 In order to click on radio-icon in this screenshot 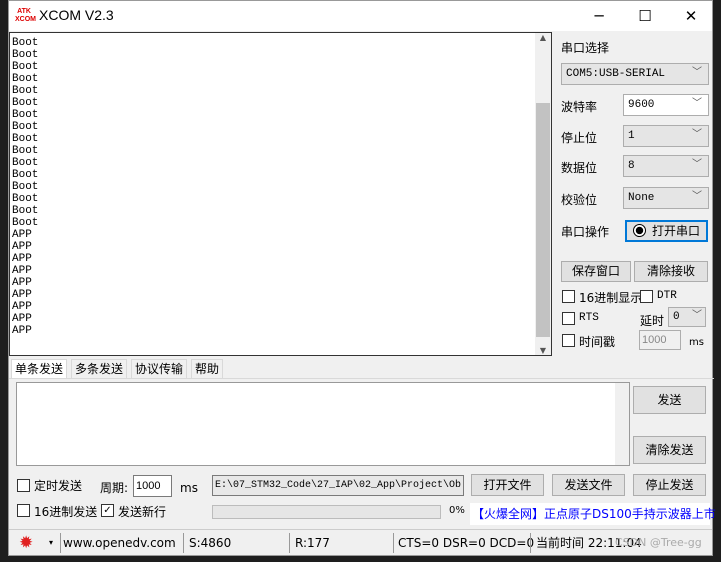, I will do `click(639, 230)`.